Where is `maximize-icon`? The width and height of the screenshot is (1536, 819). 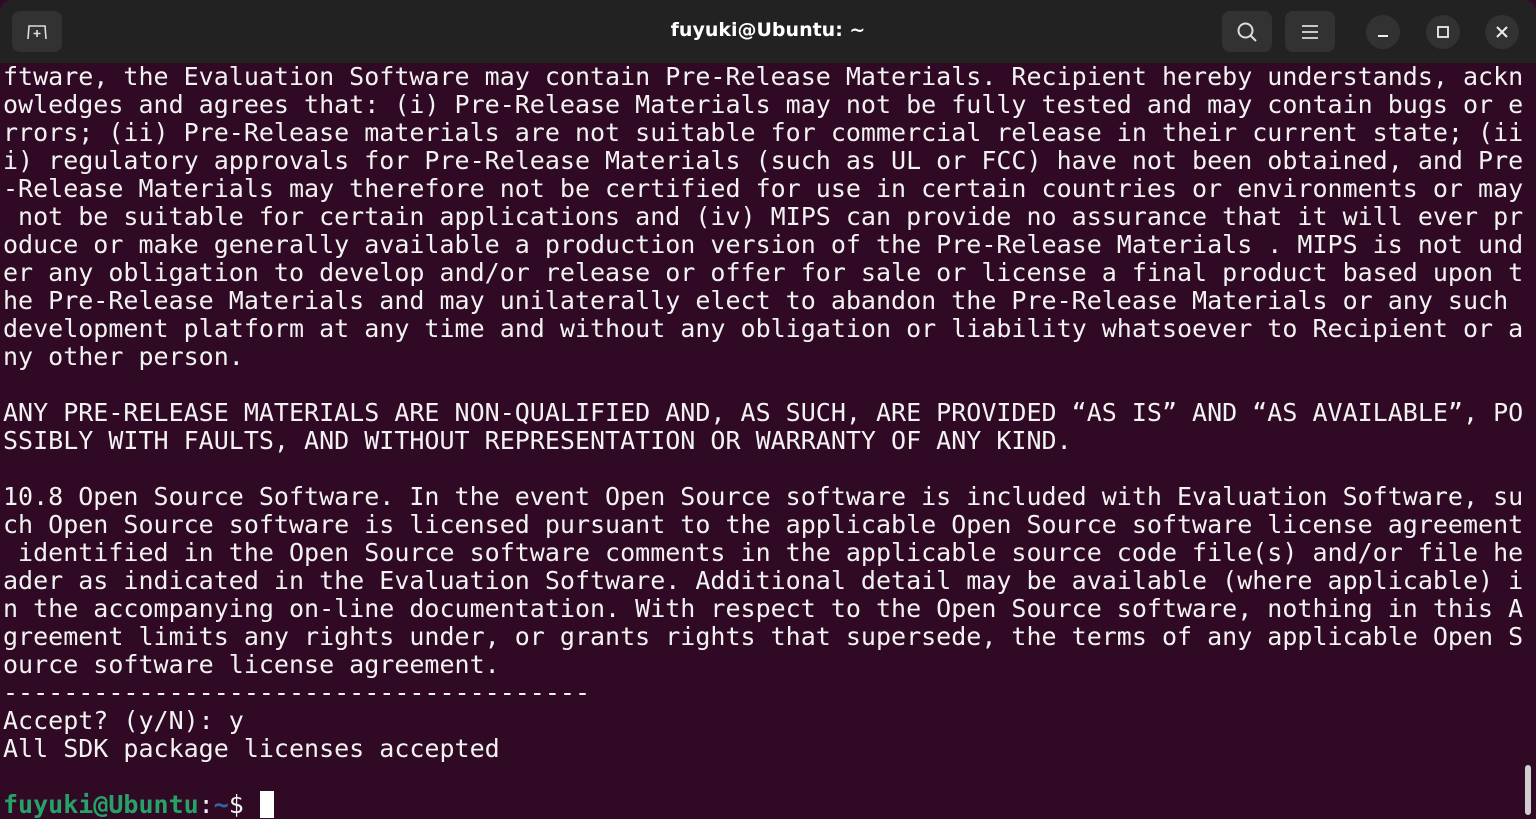 maximize-icon is located at coordinates (1443, 32).